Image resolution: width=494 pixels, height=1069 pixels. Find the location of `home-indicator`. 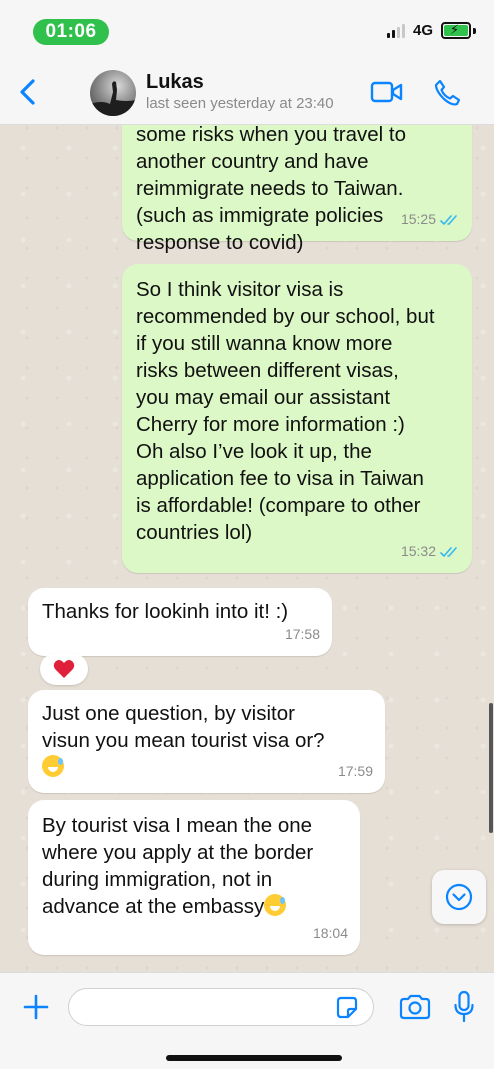

home-indicator is located at coordinates (254, 1058).